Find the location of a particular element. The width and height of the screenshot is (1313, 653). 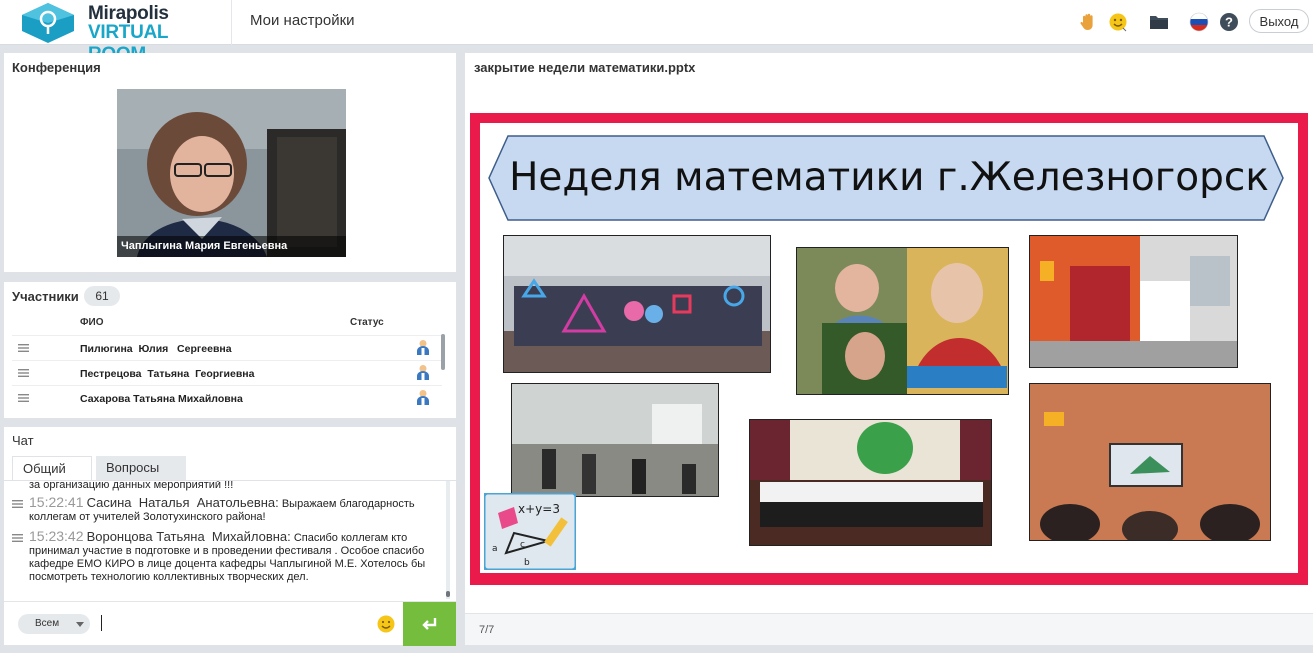

tab-general: Общий is located at coordinates (52, 468).